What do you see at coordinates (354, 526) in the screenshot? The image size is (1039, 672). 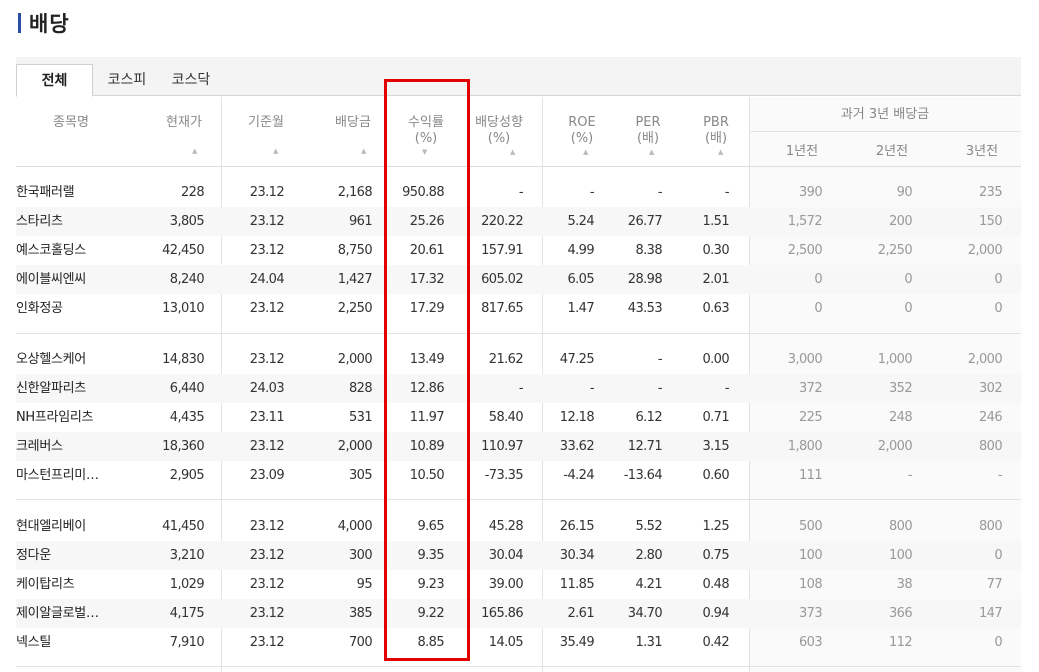 I see `cell-div: 4,000` at bounding box center [354, 526].